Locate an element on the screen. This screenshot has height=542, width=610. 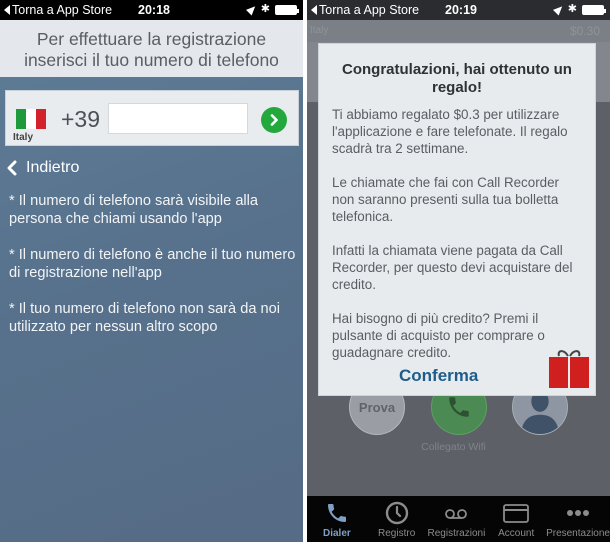
connection-status: Collegato Wifi is located at coordinates (453, 447).